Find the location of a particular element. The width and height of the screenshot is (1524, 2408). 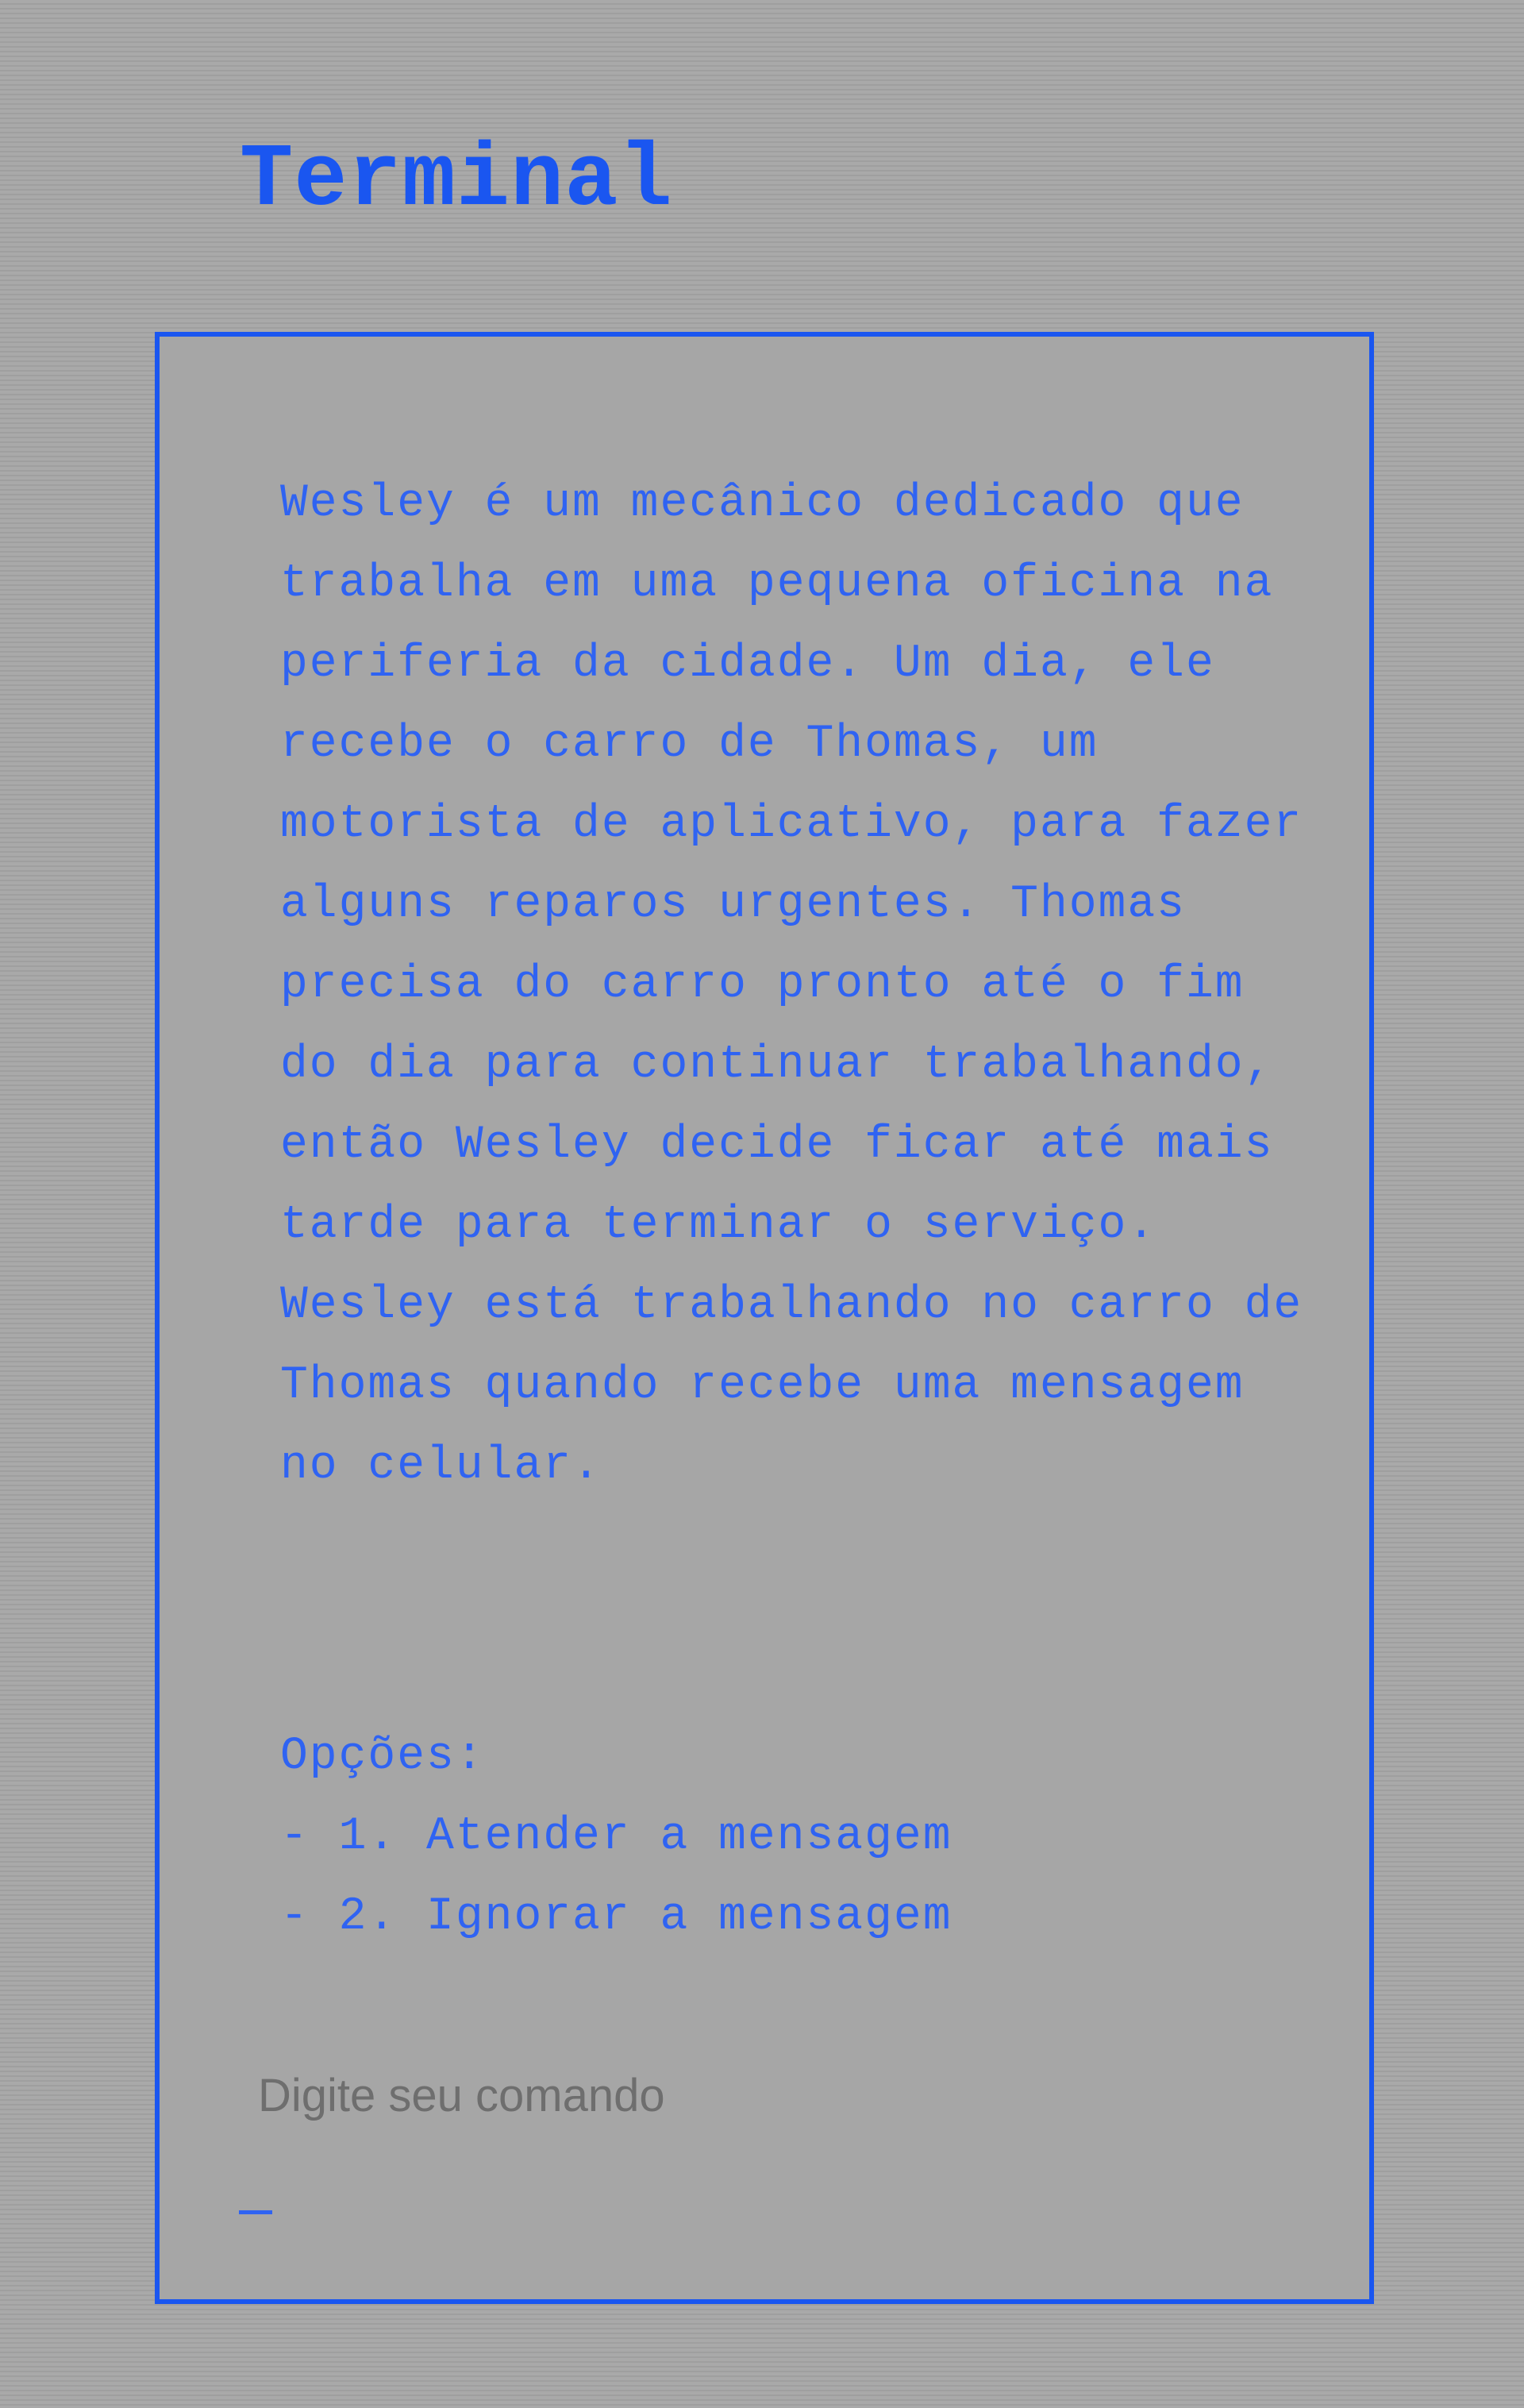

option-item-2: - 2. Ignorar a mensagem is located at coordinates (616, 1917).